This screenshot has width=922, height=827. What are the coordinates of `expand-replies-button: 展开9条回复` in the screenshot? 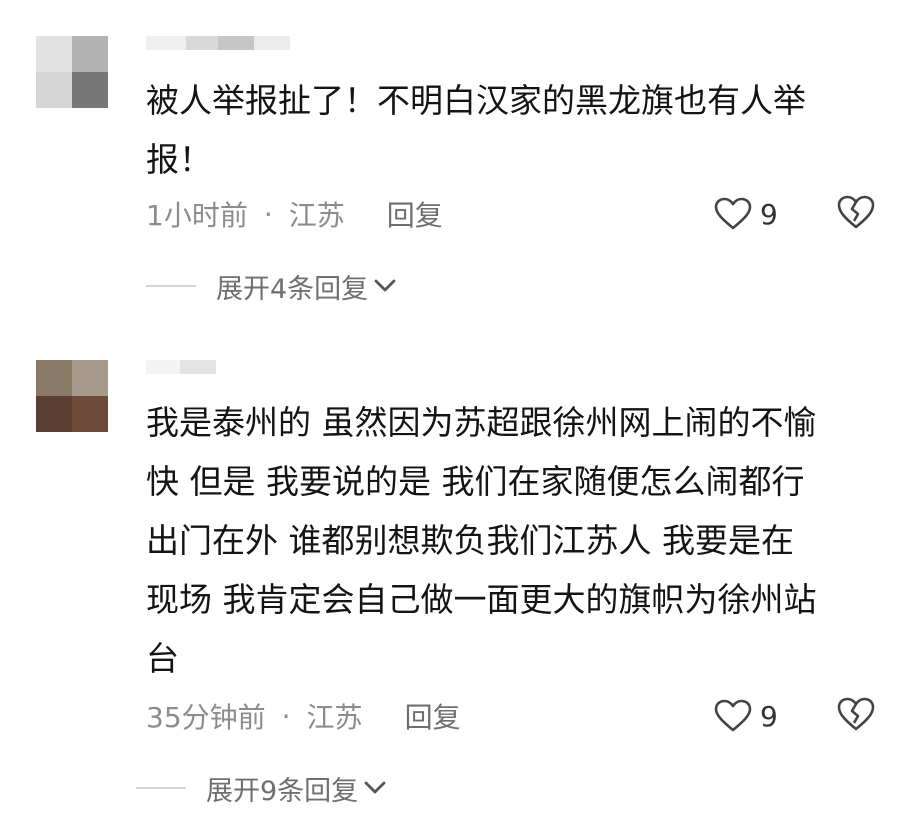 It's located at (261, 788).